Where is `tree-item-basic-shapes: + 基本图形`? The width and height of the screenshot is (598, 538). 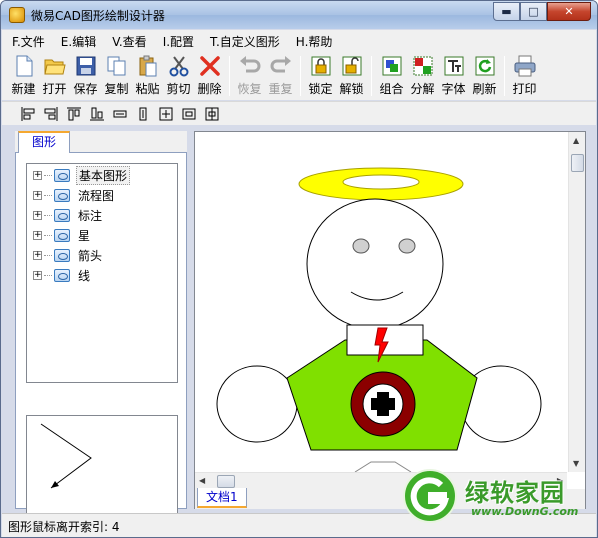 tree-item-basic-shapes: + 基本图形 is located at coordinates (82, 175).